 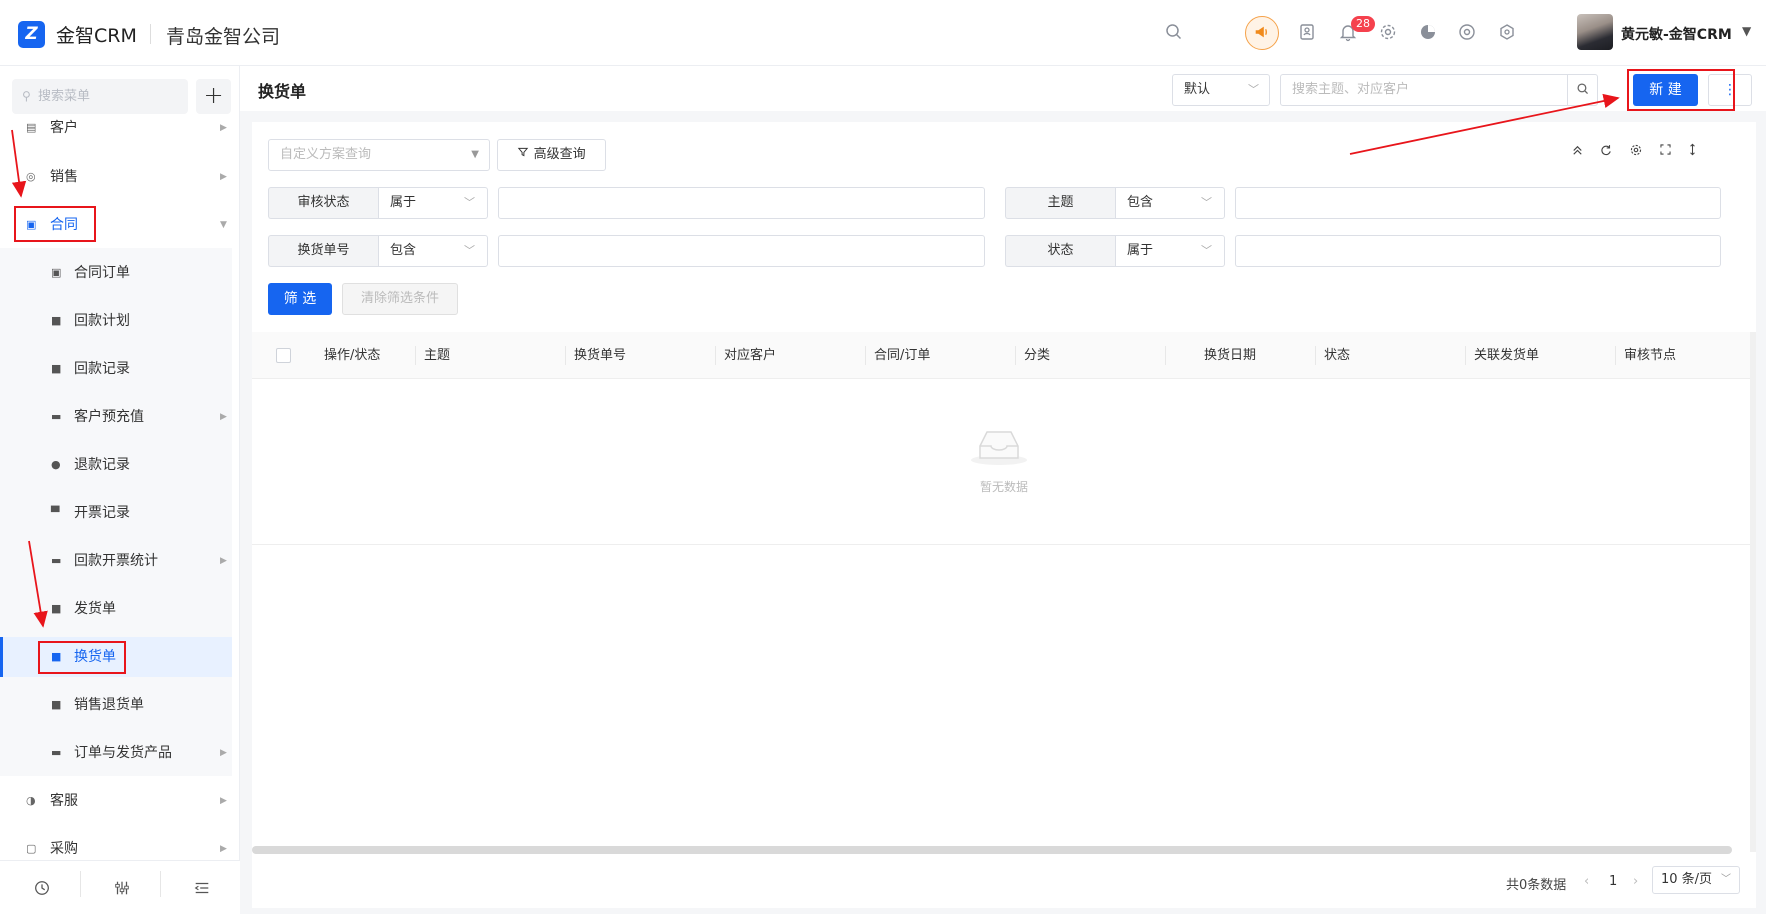 What do you see at coordinates (116, 321) in the screenshot?
I see `sidebar-subitem-payment-plan: ■ 回款计划` at bounding box center [116, 321].